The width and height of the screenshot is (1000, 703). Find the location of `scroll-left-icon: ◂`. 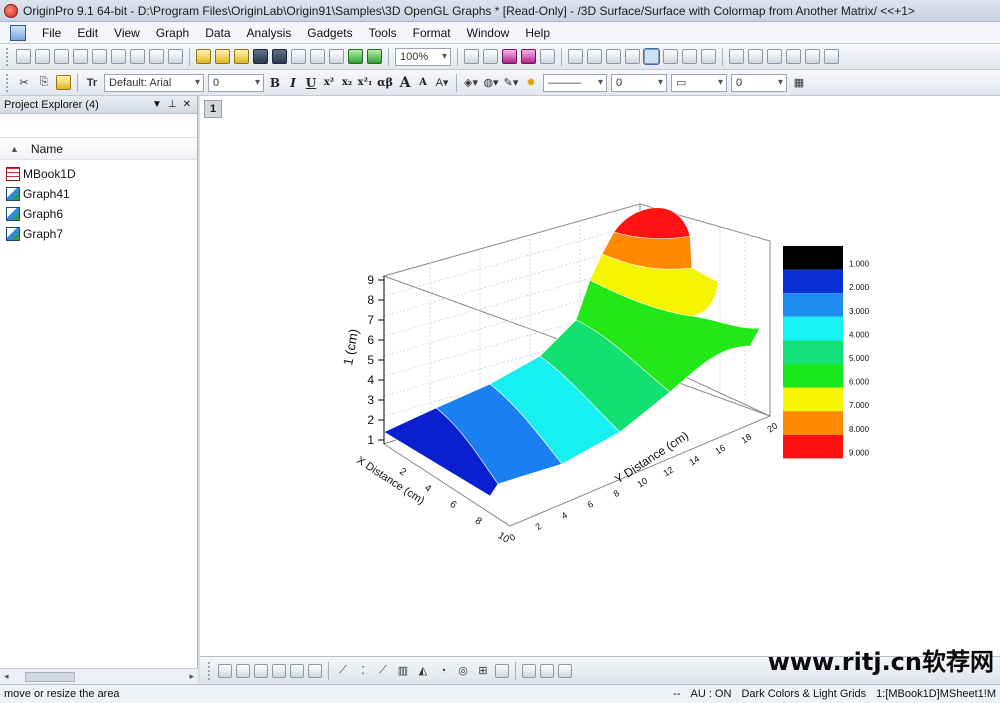

scroll-left-icon: ◂ is located at coordinates (6, 676).